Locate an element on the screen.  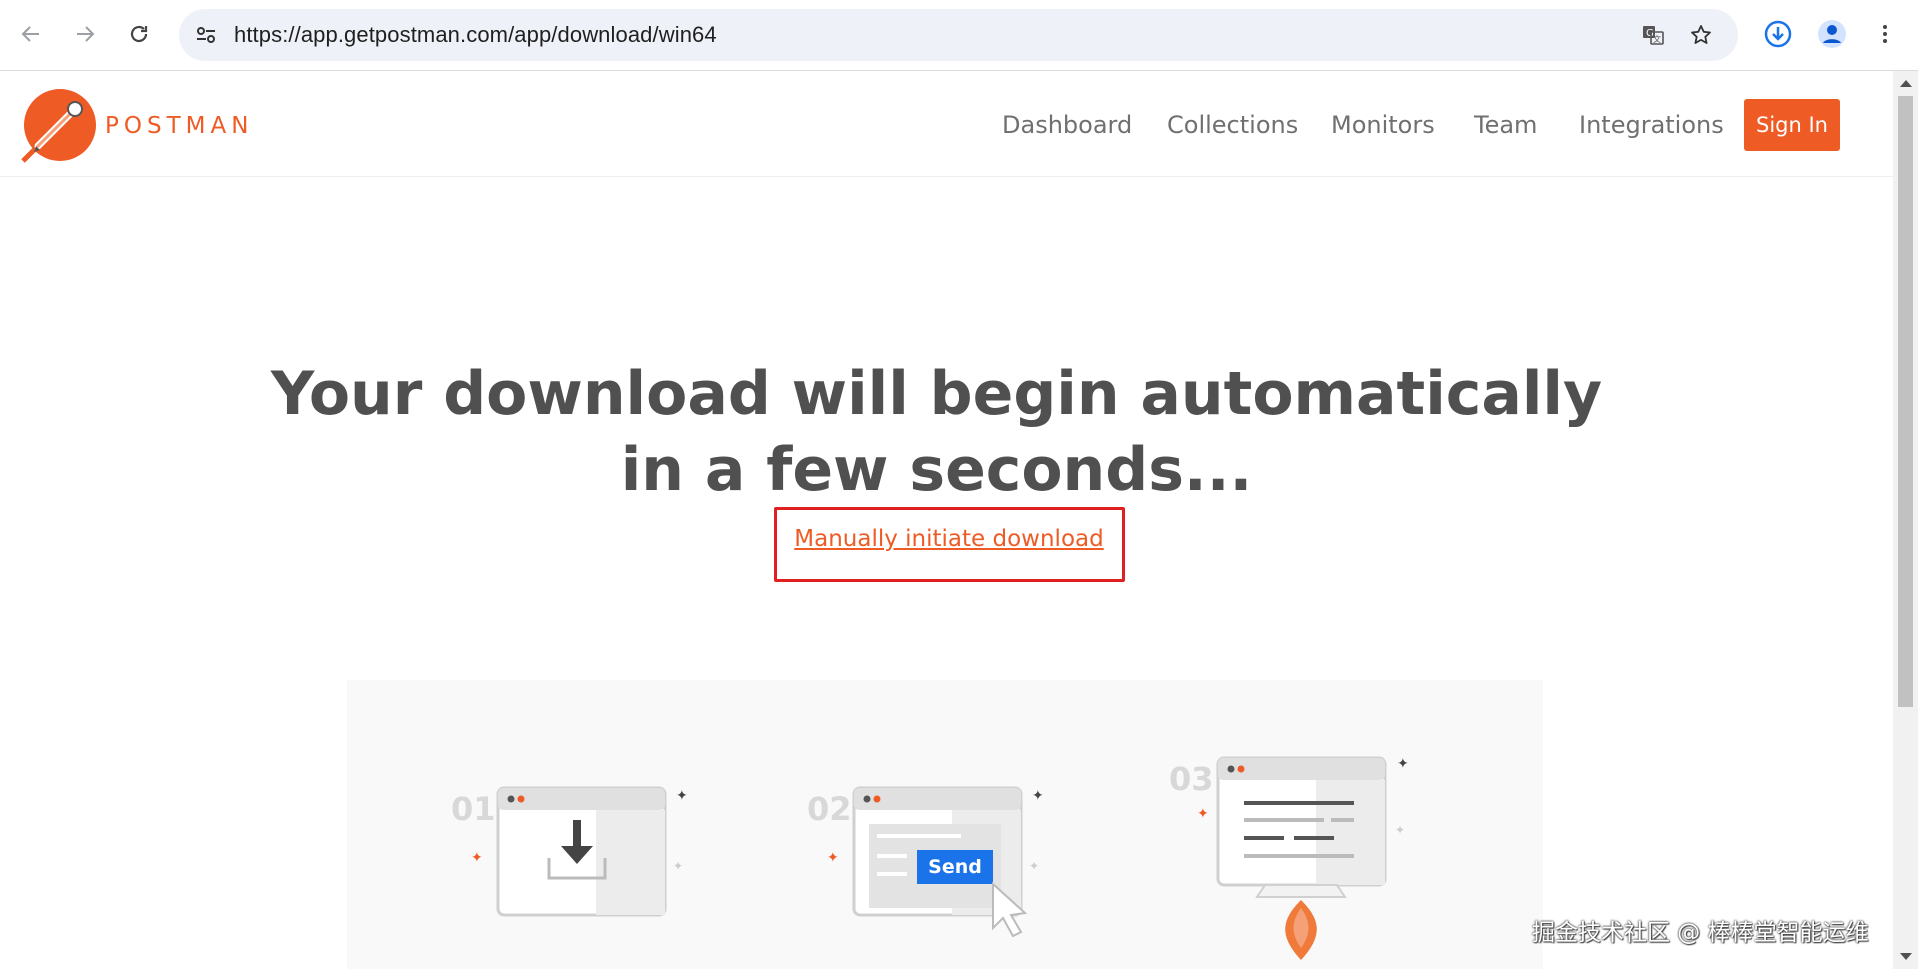
nav-team: Team is located at coordinates (1505, 125).